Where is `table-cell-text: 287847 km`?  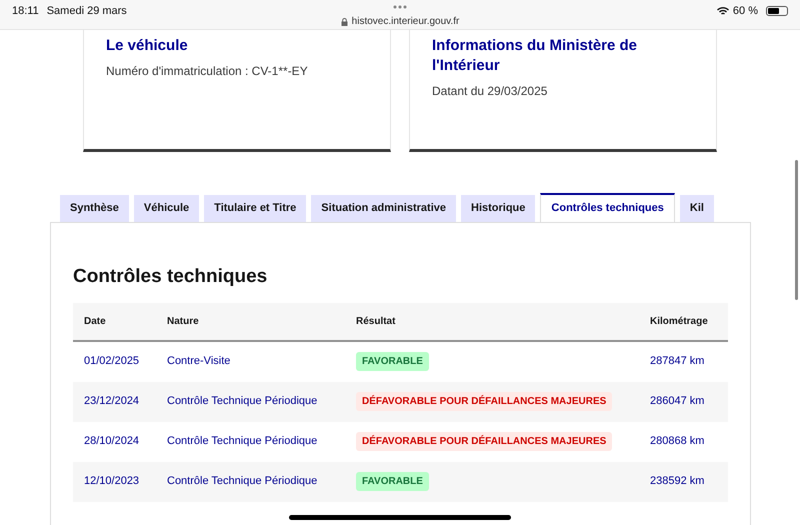
table-cell-text: 287847 km is located at coordinates (677, 362).